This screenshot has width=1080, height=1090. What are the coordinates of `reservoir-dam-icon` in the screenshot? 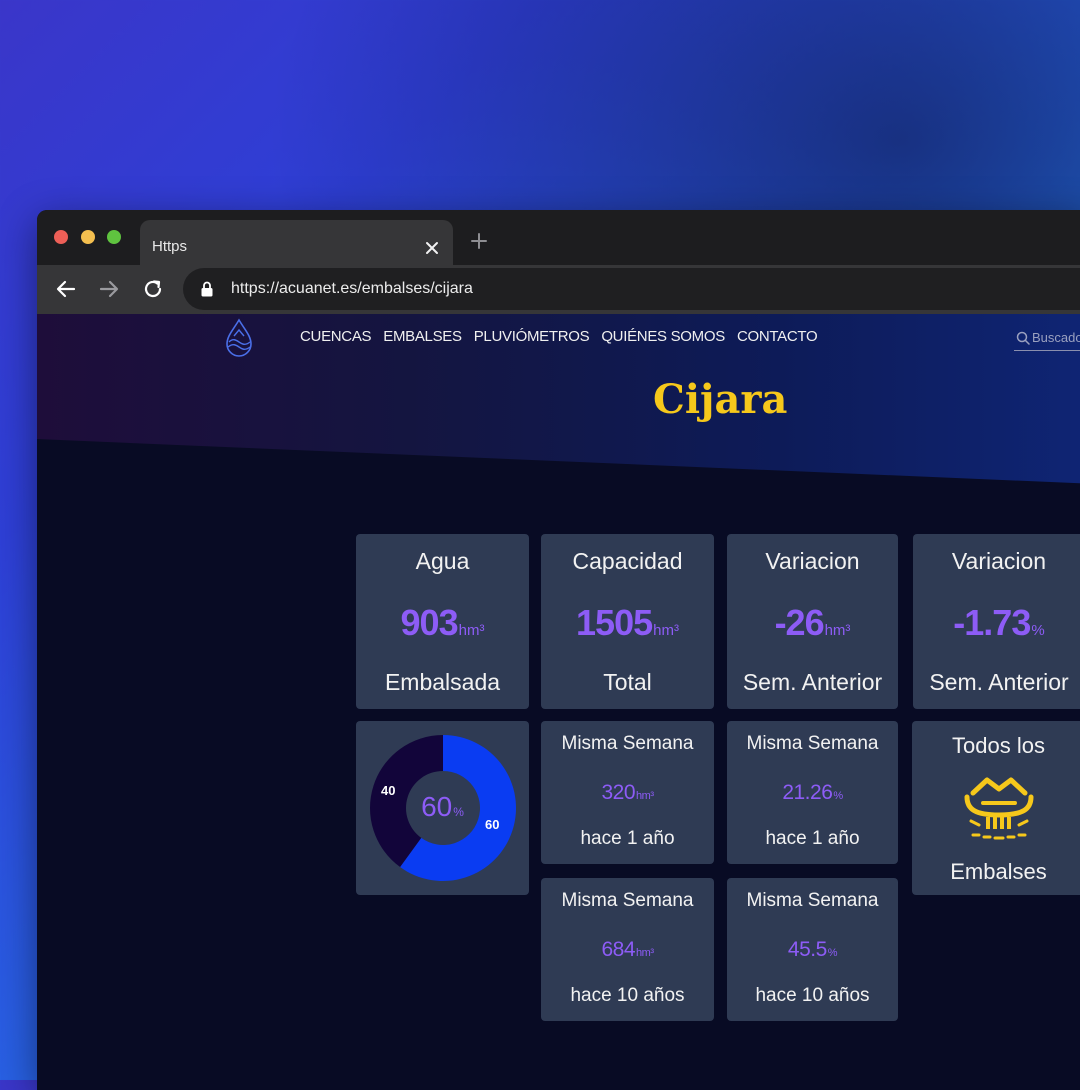 It's located at (999, 808).